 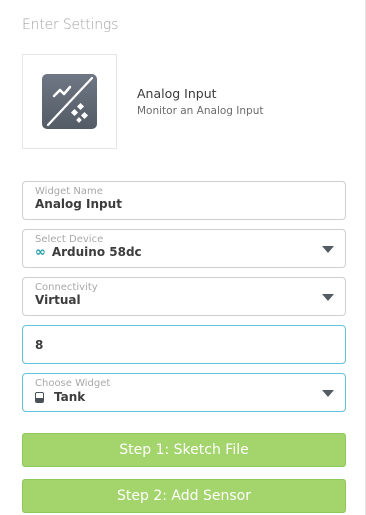 What do you see at coordinates (184, 296) in the screenshot?
I see `connectivity-select: Connectivity Virtual` at bounding box center [184, 296].